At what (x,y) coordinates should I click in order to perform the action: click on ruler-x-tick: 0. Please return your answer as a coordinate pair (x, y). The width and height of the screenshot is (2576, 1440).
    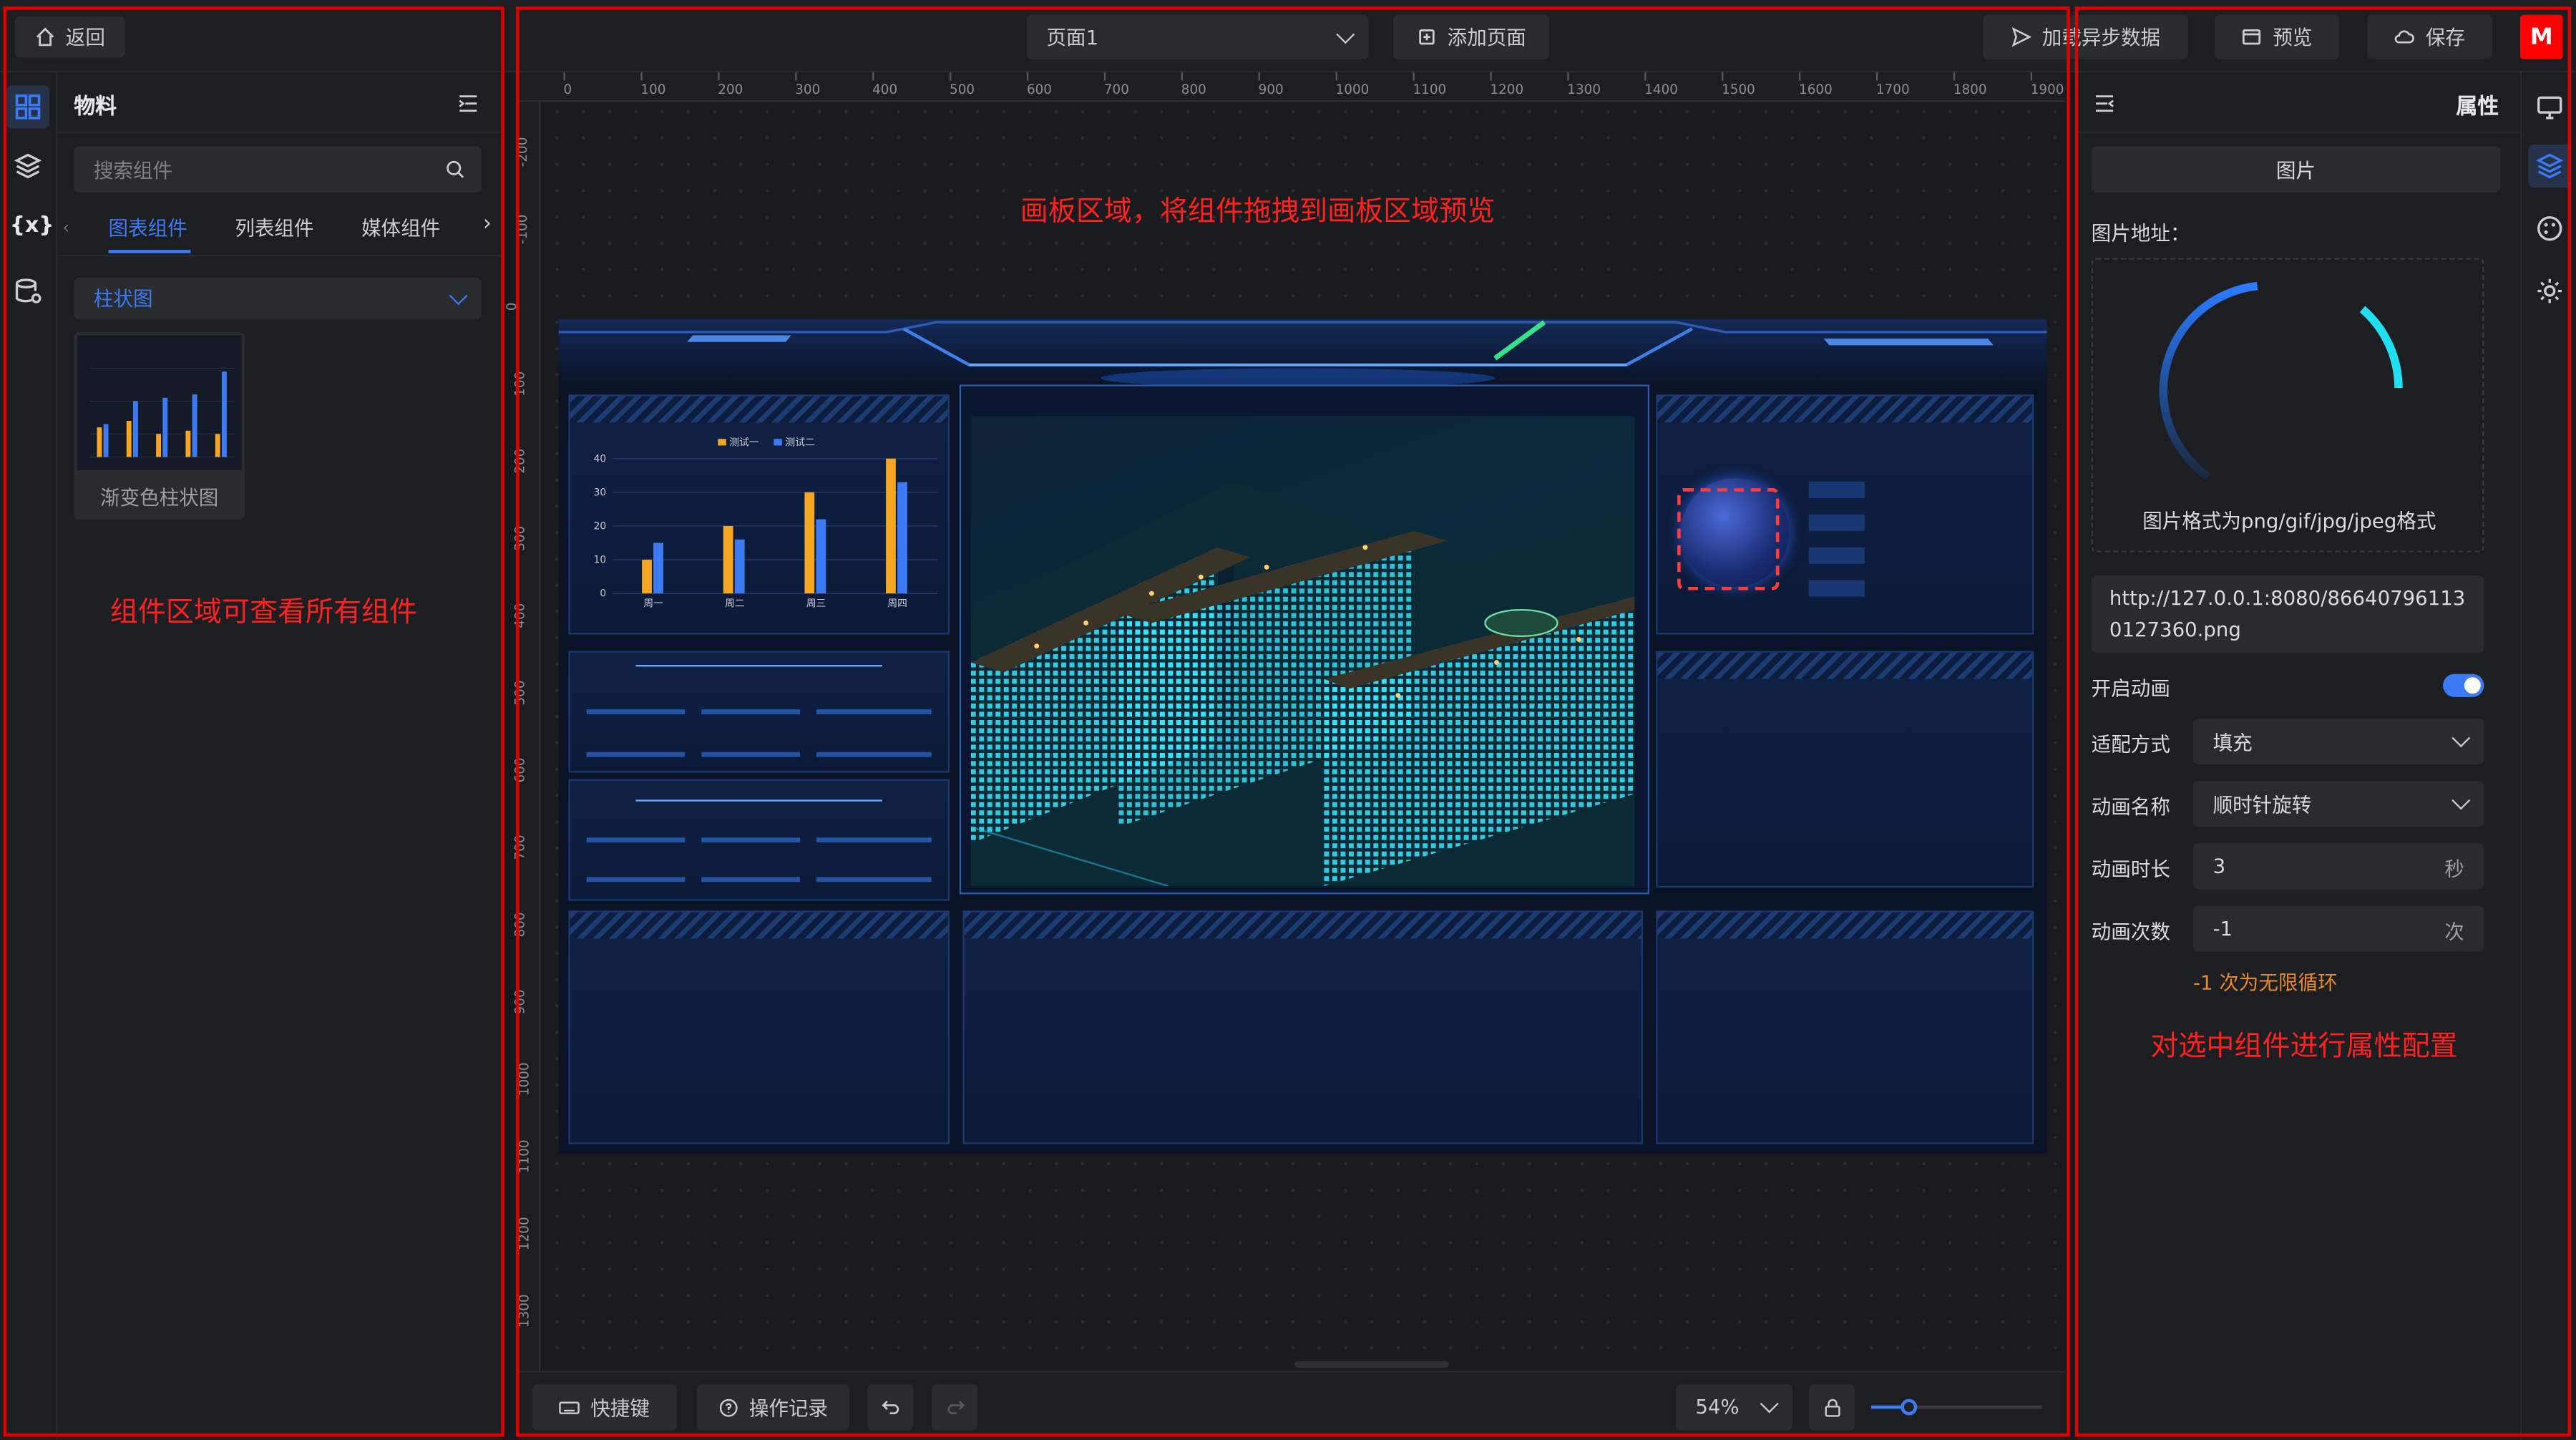
    Looking at the image, I should click on (567, 89).